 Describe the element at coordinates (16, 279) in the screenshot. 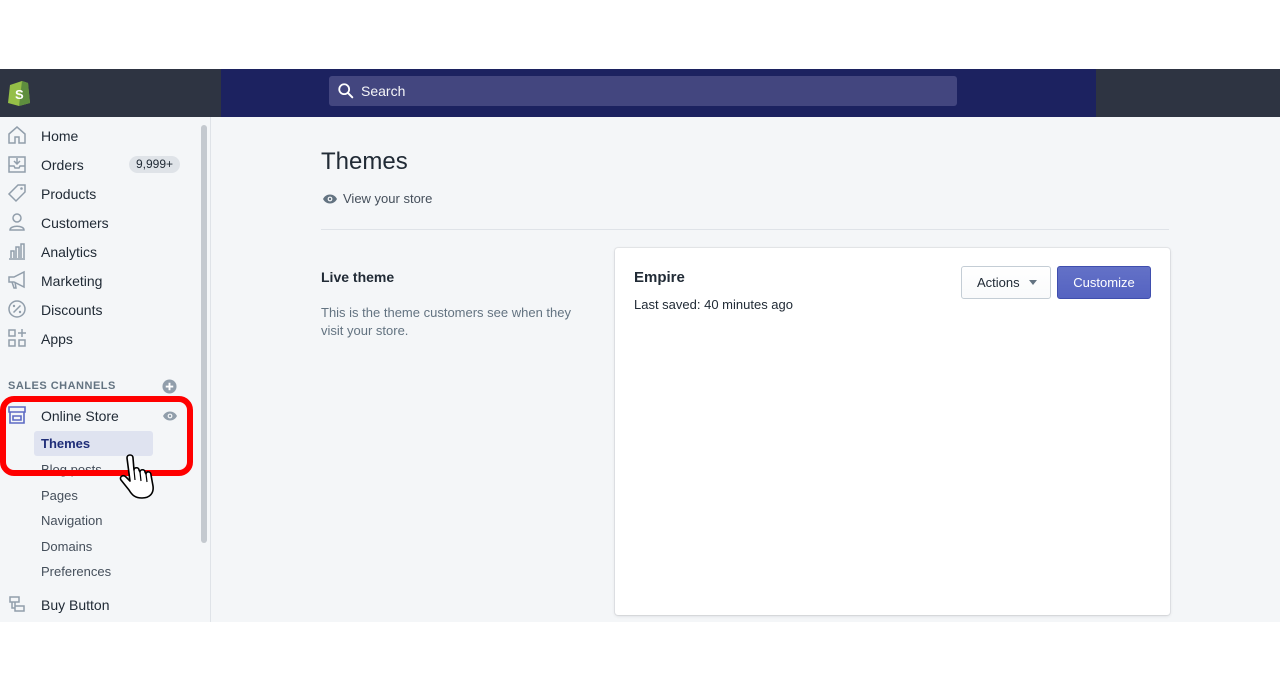

I see `megaphone-icon` at that location.